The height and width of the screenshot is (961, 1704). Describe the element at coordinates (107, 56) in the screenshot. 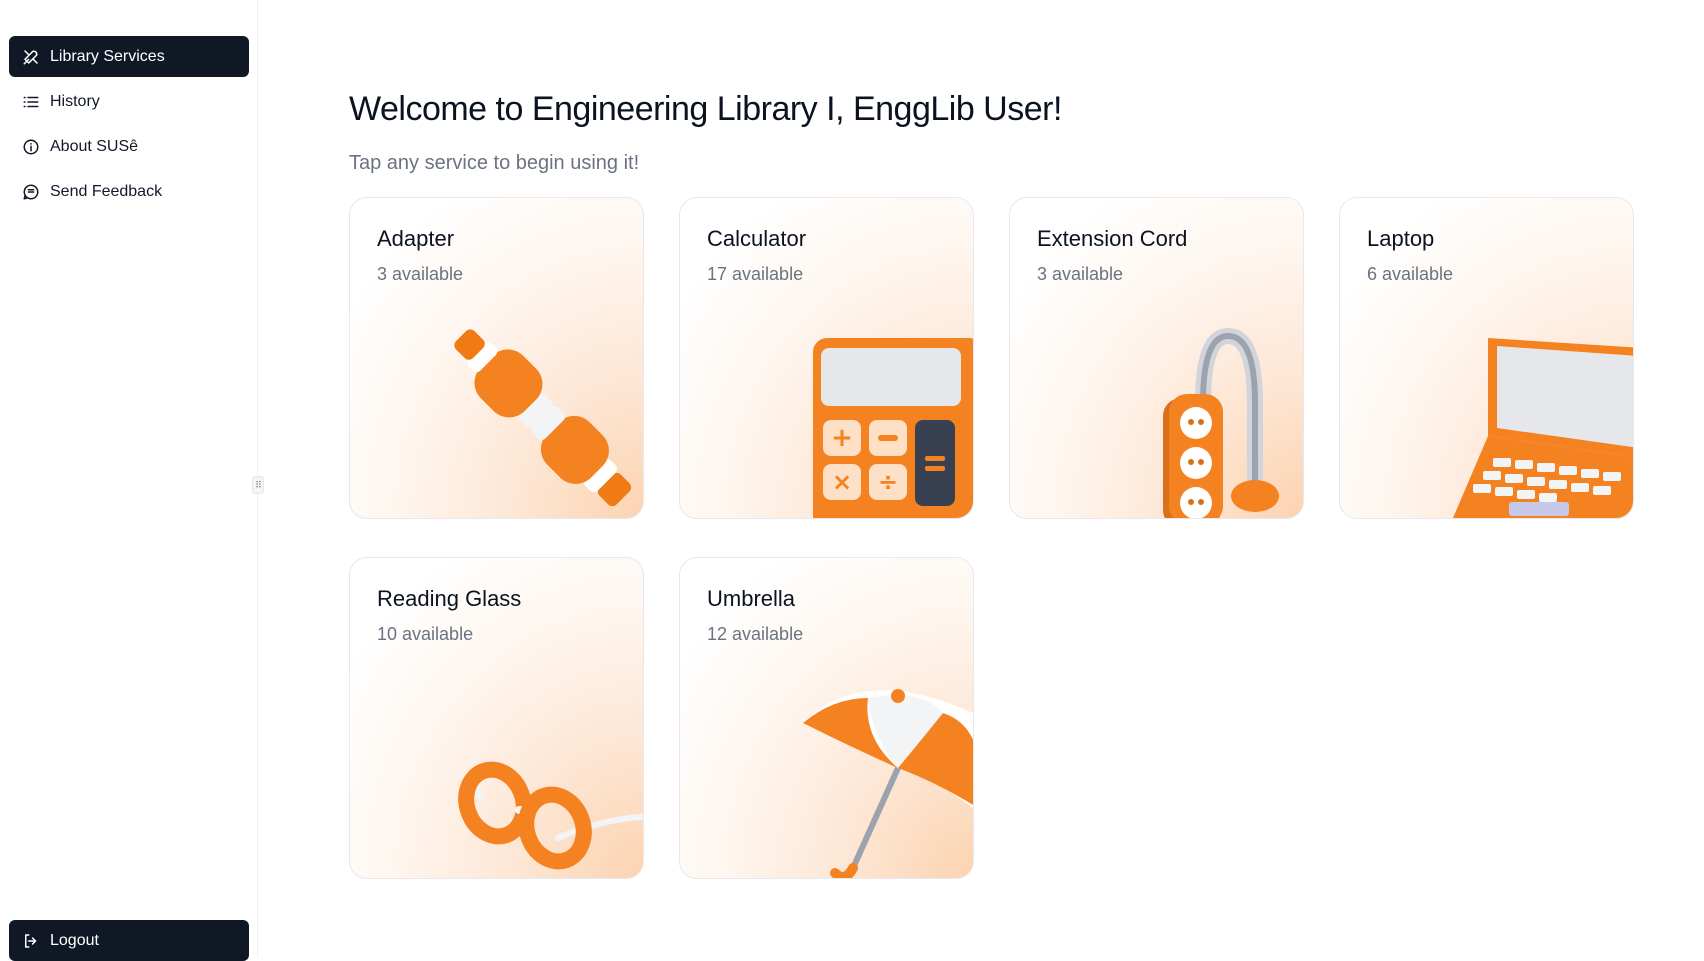

I see `sidebar-item-label: Library Services` at that location.